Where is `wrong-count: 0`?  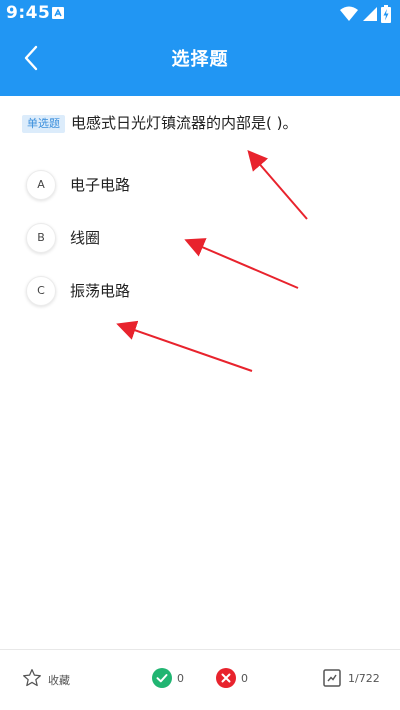 wrong-count: 0 is located at coordinates (244, 678).